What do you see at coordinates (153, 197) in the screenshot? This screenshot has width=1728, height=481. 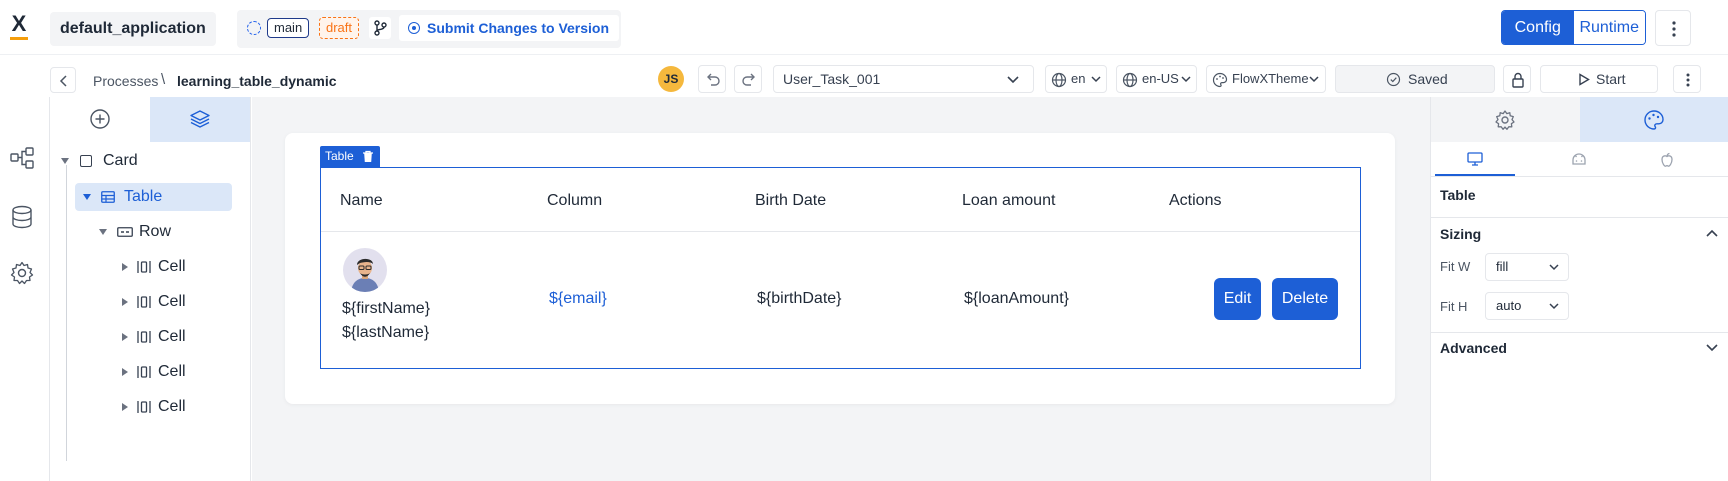 I see `tree-node-table: Table` at bounding box center [153, 197].